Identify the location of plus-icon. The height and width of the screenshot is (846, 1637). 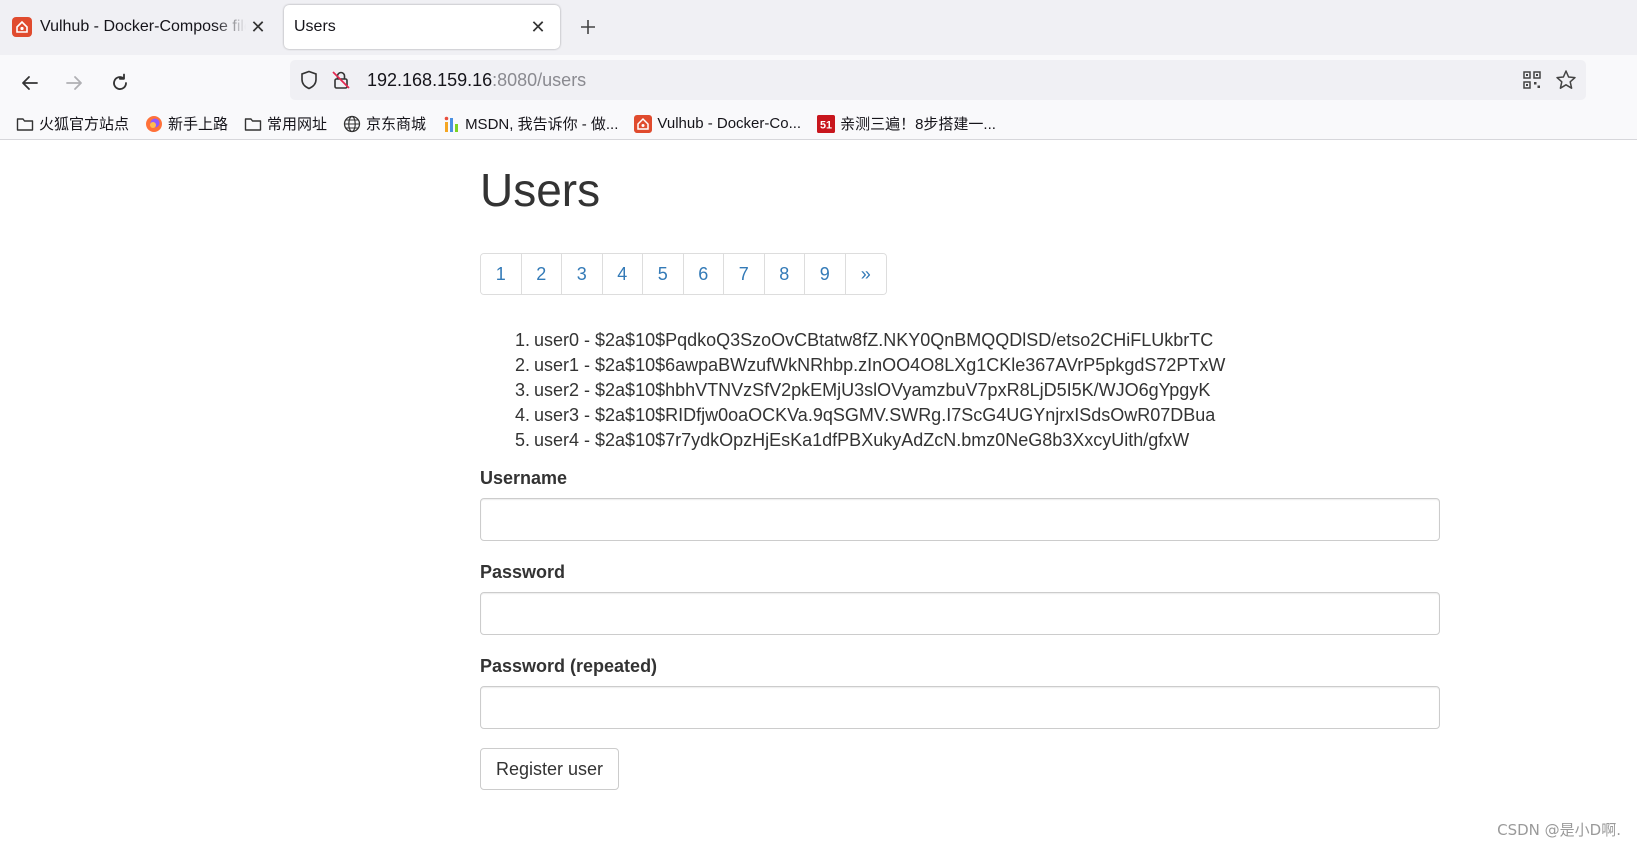
(588, 27).